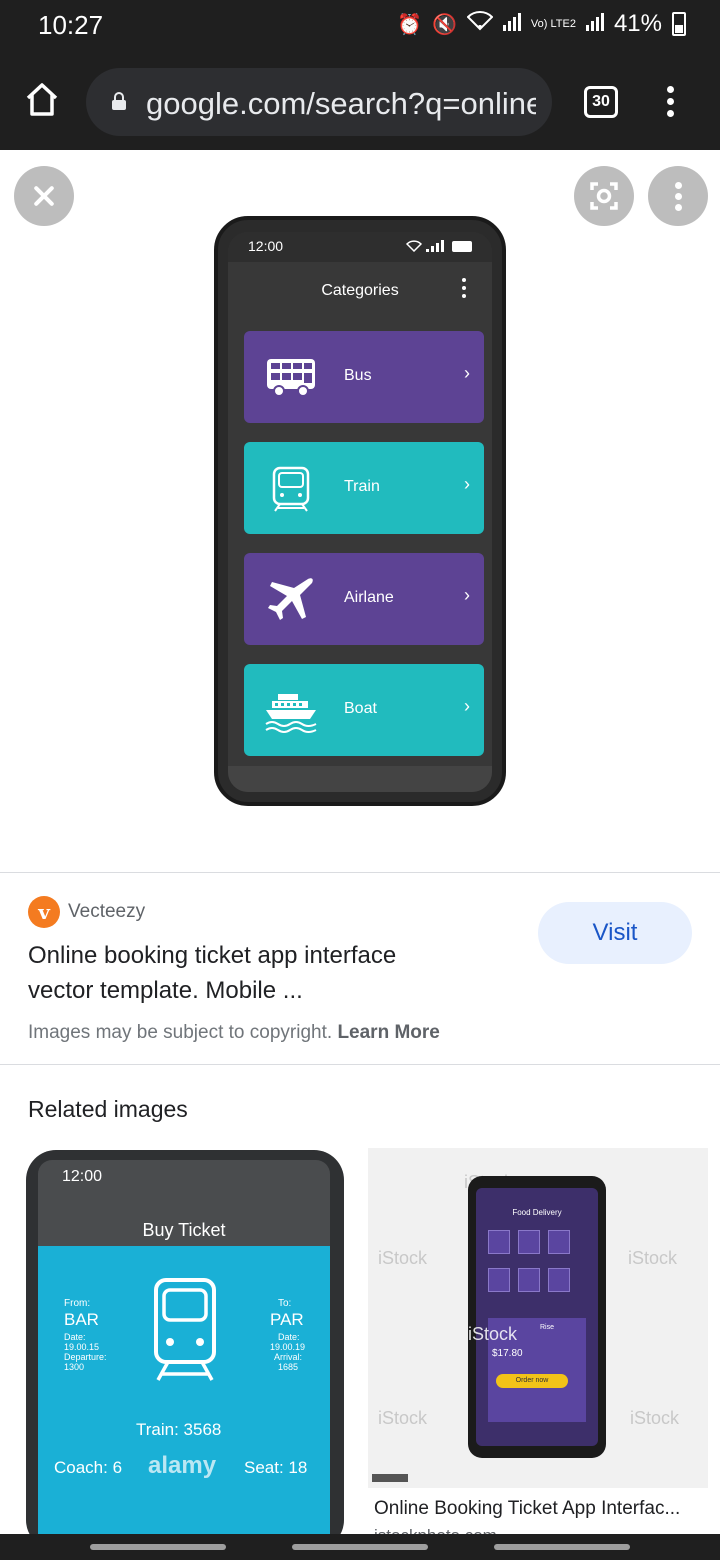 The width and height of the screenshot is (720, 1560). Describe the element at coordinates (390, 1478) in the screenshot. I see `credit-bar` at that location.